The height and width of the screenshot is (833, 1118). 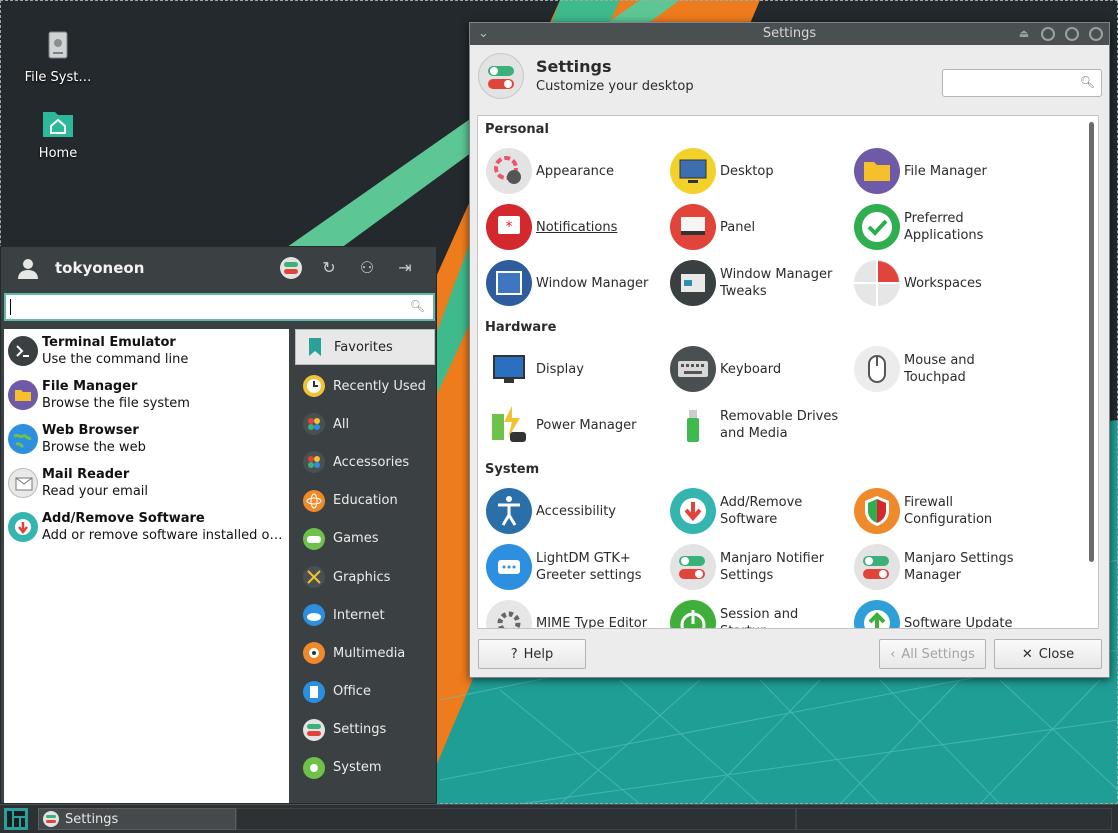 I want to click on category-system: System, so click(x=365, y=768).